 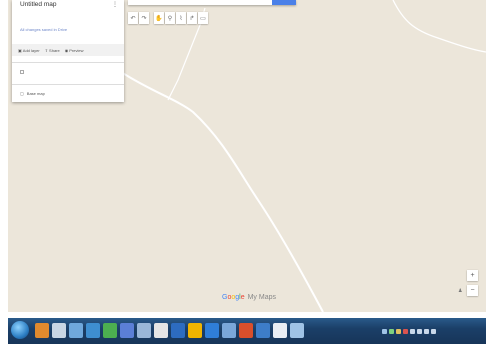 What do you see at coordinates (22, 93) in the screenshot?
I see `base-map-icon: ▢` at bounding box center [22, 93].